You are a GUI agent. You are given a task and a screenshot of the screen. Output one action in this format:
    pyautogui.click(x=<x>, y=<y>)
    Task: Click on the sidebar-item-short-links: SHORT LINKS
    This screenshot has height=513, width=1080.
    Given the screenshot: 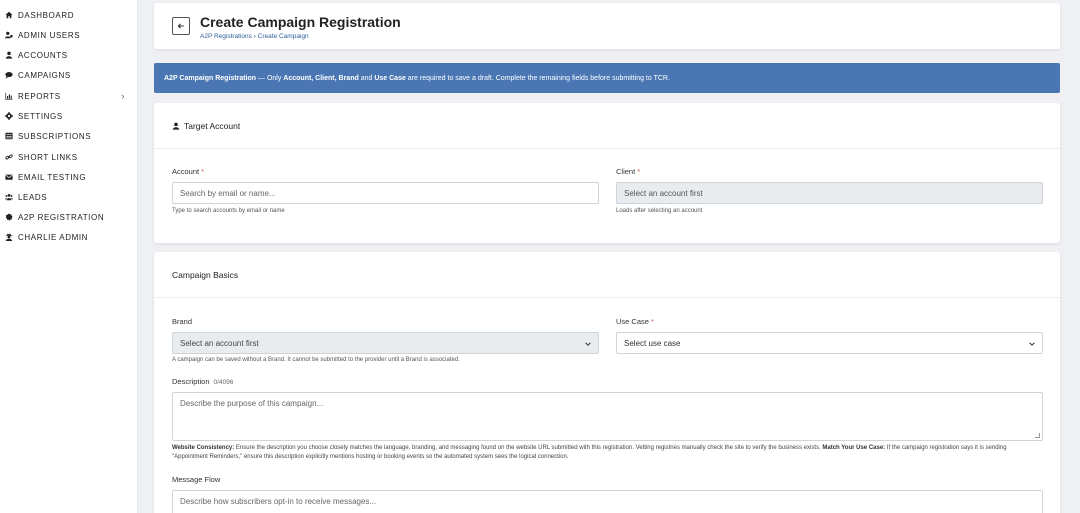 What is the action you would take?
    pyautogui.click(x=67, y=157)
    